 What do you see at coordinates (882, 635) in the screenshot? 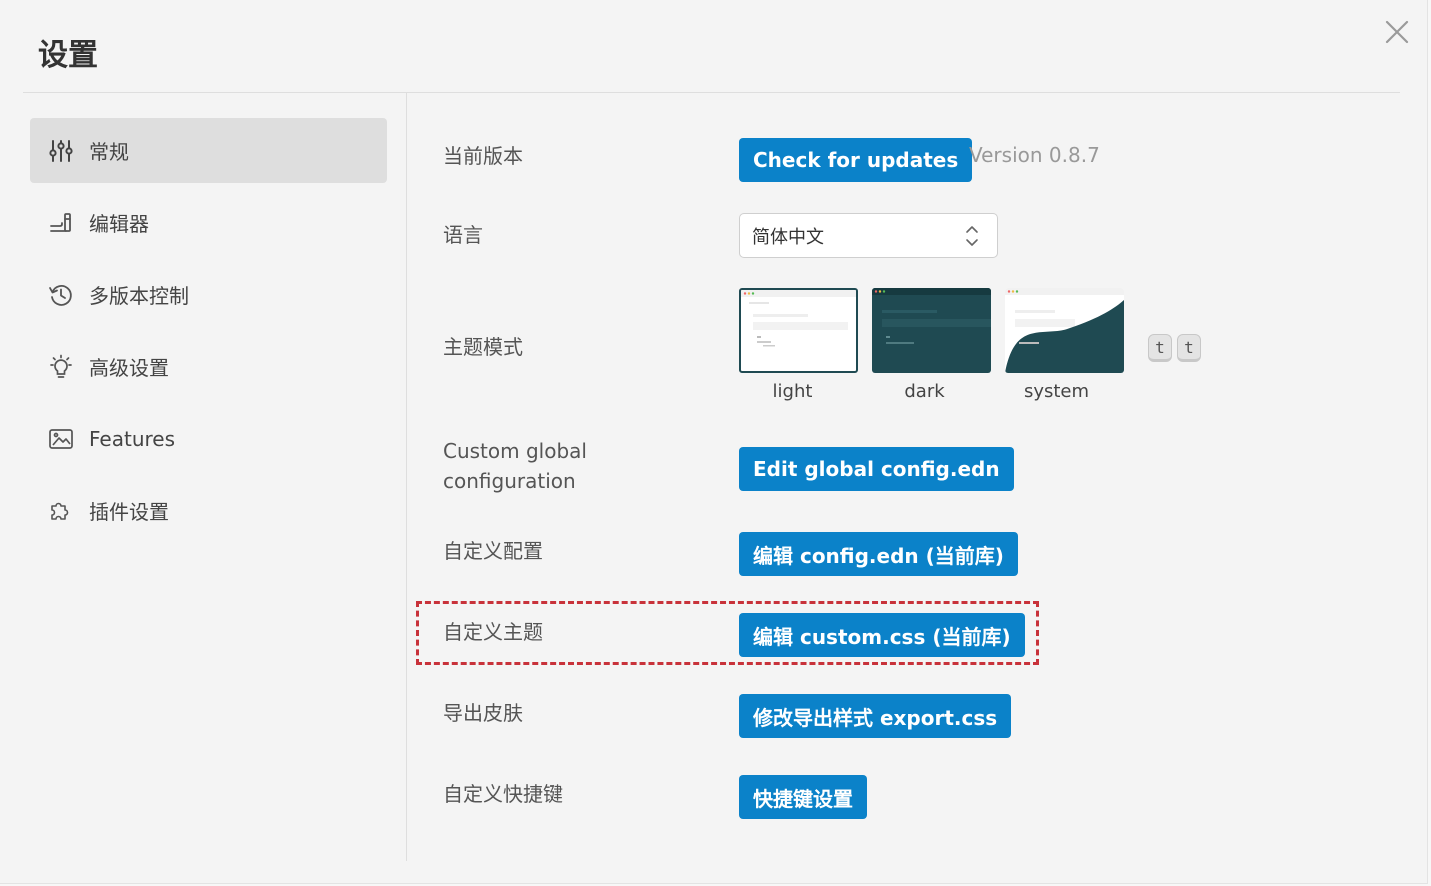
I see `edit-custom-css-button: 编辑 custom.css (当前库)` at bounding box center [882, 635].